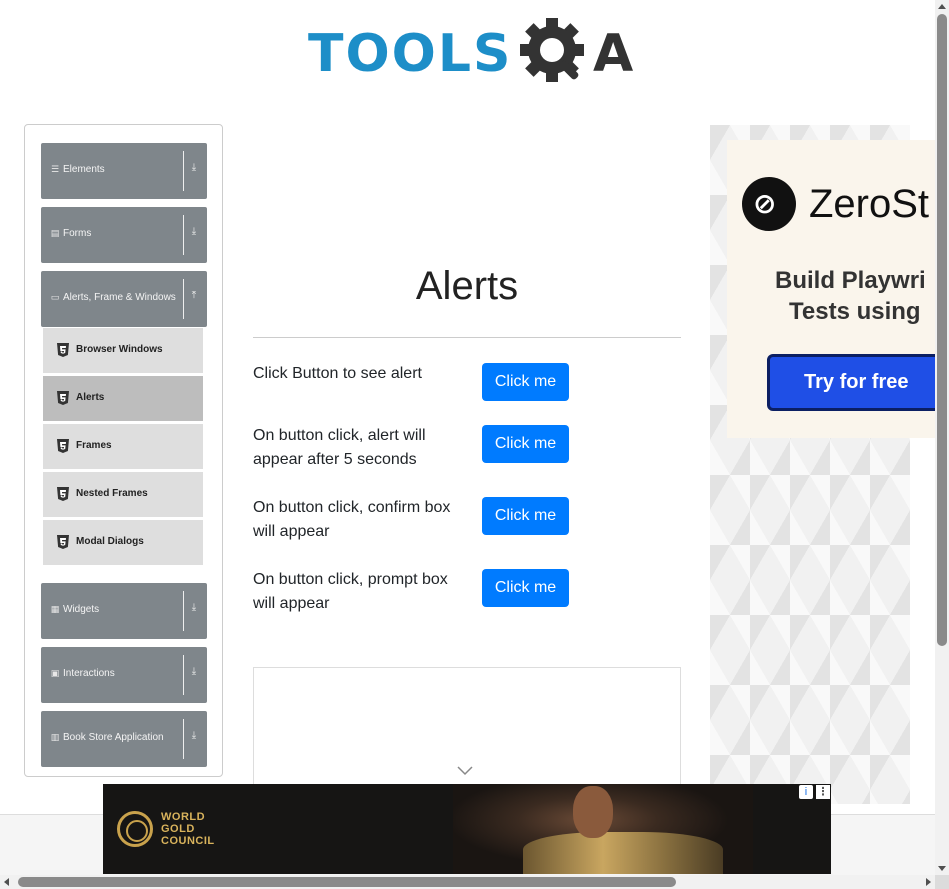 The image size is (949, 889). Describe the element at coordinates (769, 204) in the screenshot. I see `zerostep-logo-icon: ⊘` at that location.